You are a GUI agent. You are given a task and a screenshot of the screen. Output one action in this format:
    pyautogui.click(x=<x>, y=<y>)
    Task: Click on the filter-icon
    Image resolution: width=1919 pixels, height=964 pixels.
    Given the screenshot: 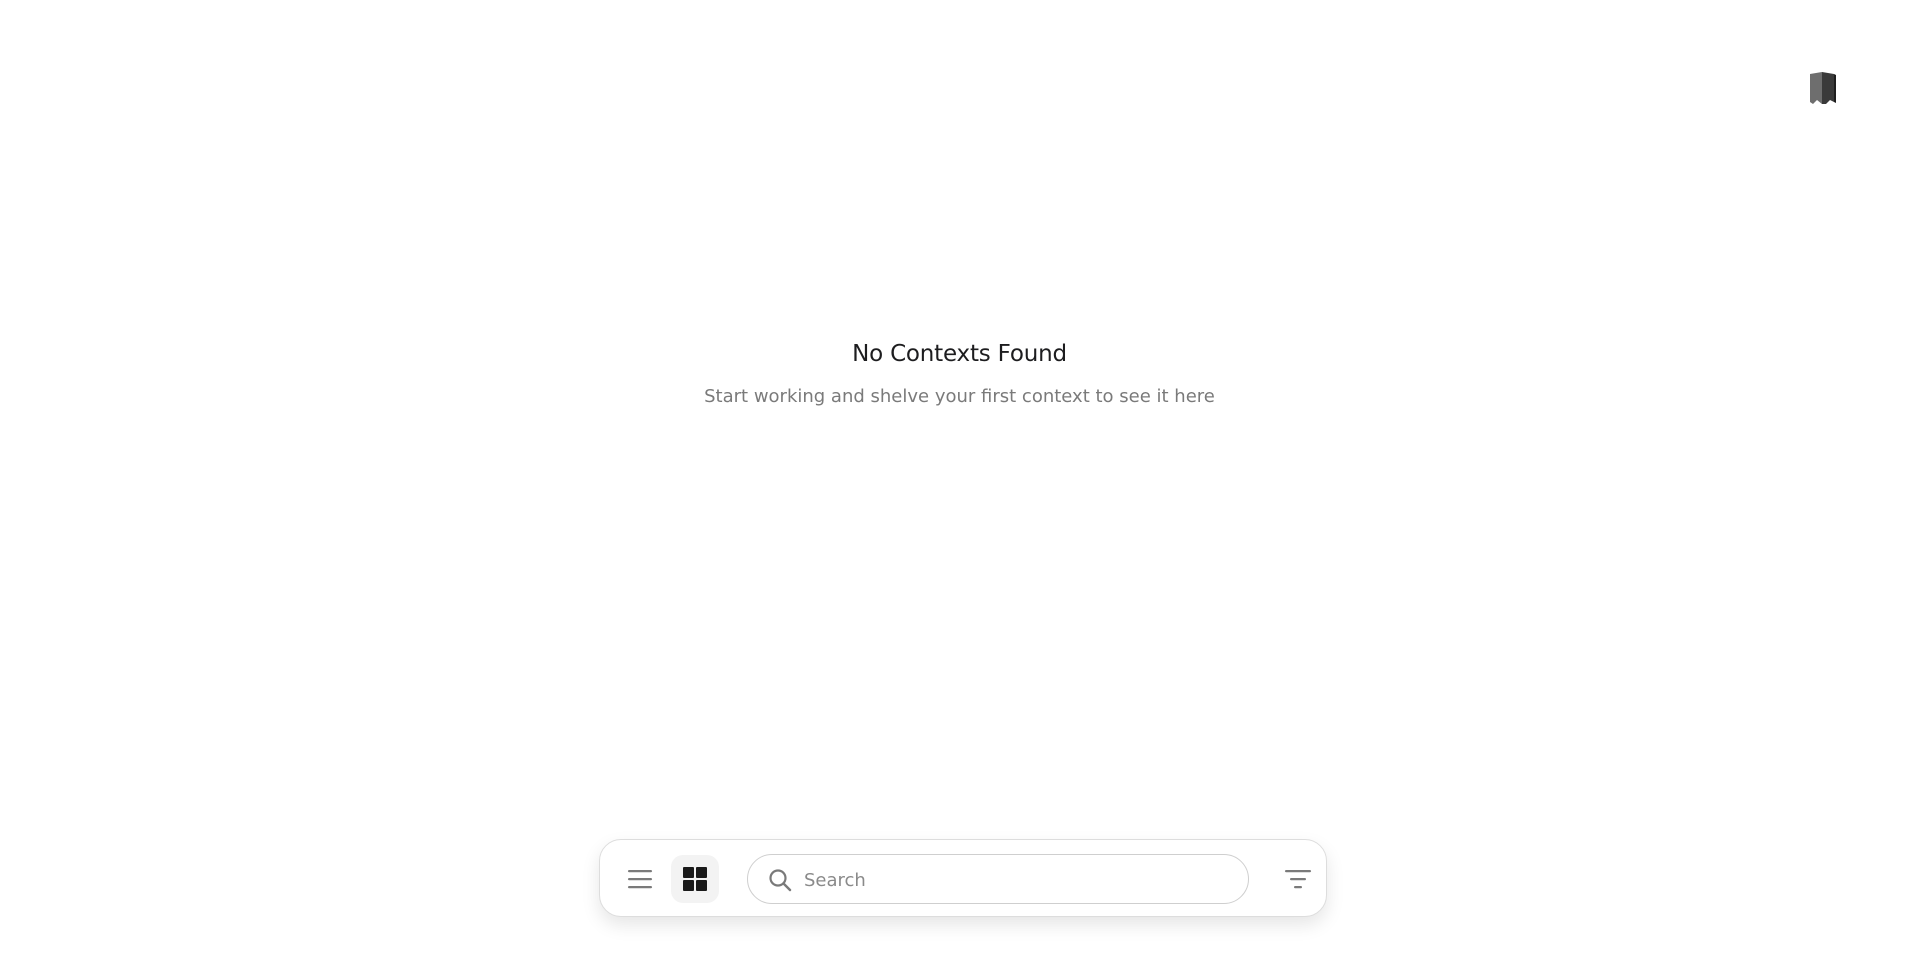 What is the action you would take?
    pyautogui.click(x=1298, y=879)
    